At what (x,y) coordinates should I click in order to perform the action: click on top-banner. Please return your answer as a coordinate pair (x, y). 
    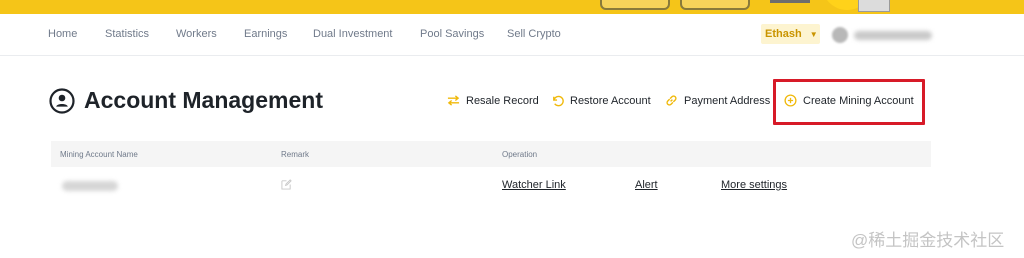
    Looking at the image, I should click on (512, 7).